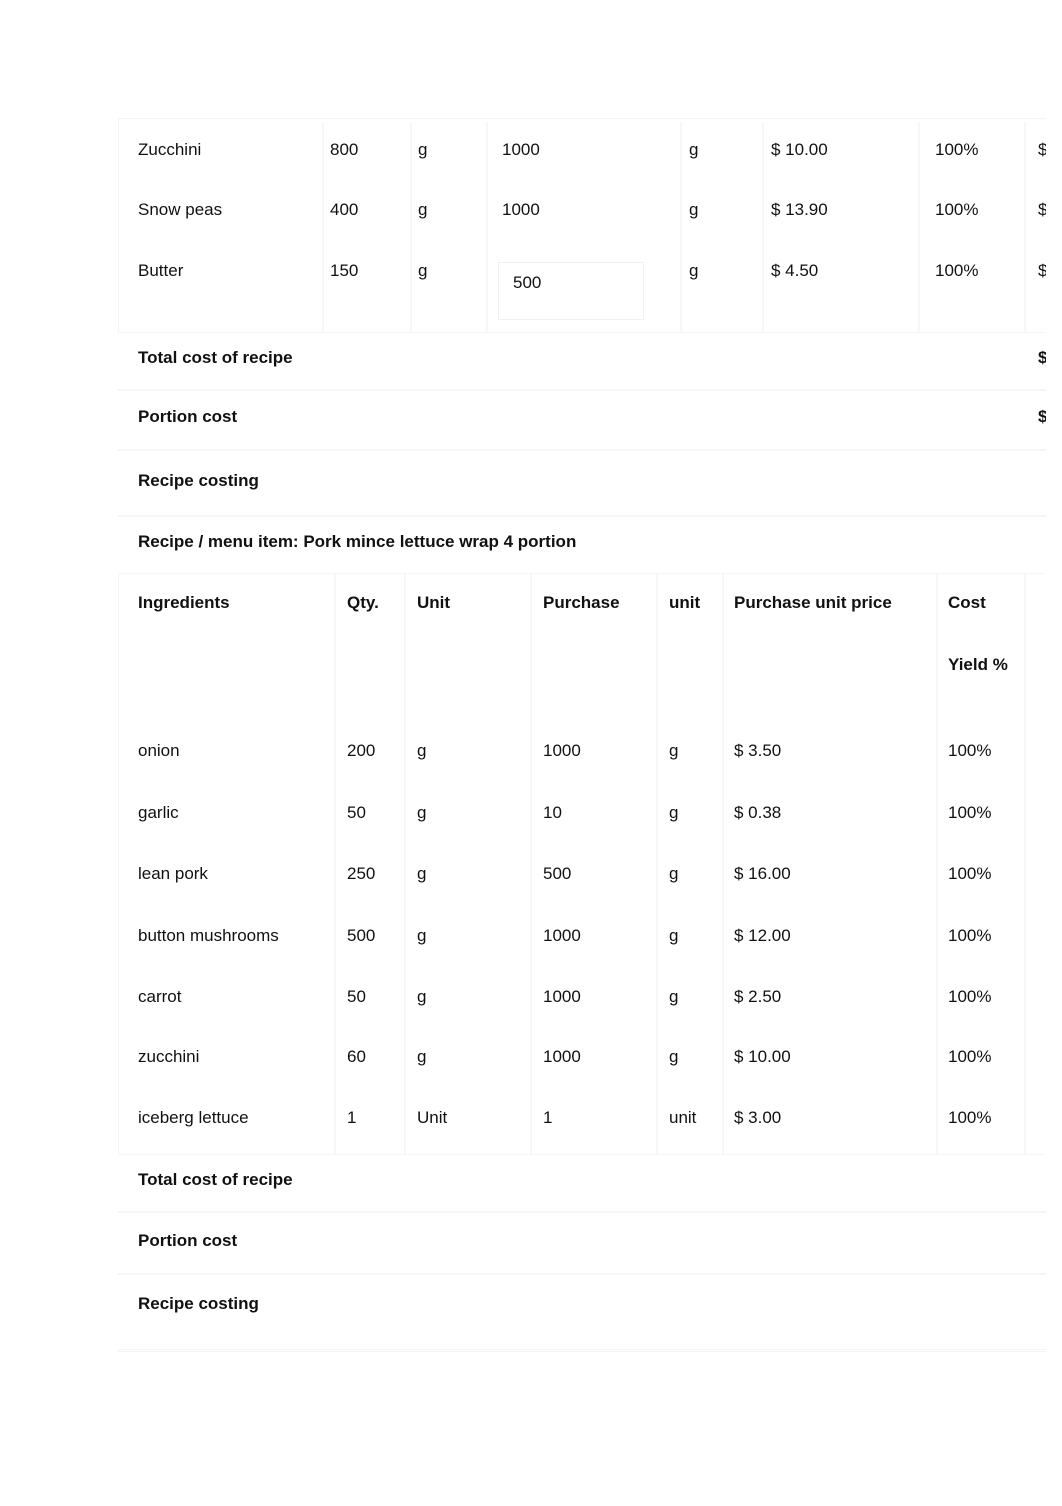 Image resolution: width=1062 pixels, height=1506 pixels. What do you see at coordinates (159, 750) in the screenshot?
I see `ingredient-cell: onion` at bounding box center [159, 750].